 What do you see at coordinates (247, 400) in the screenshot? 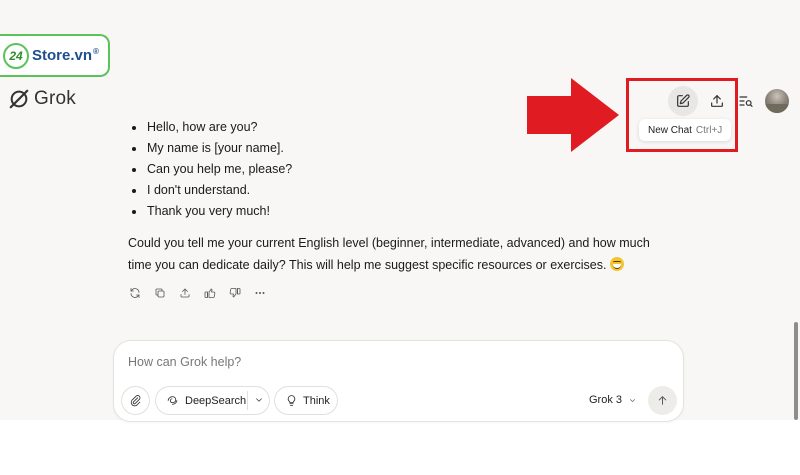
I see `deepsearch-divider` at bounding box center [247, 400].